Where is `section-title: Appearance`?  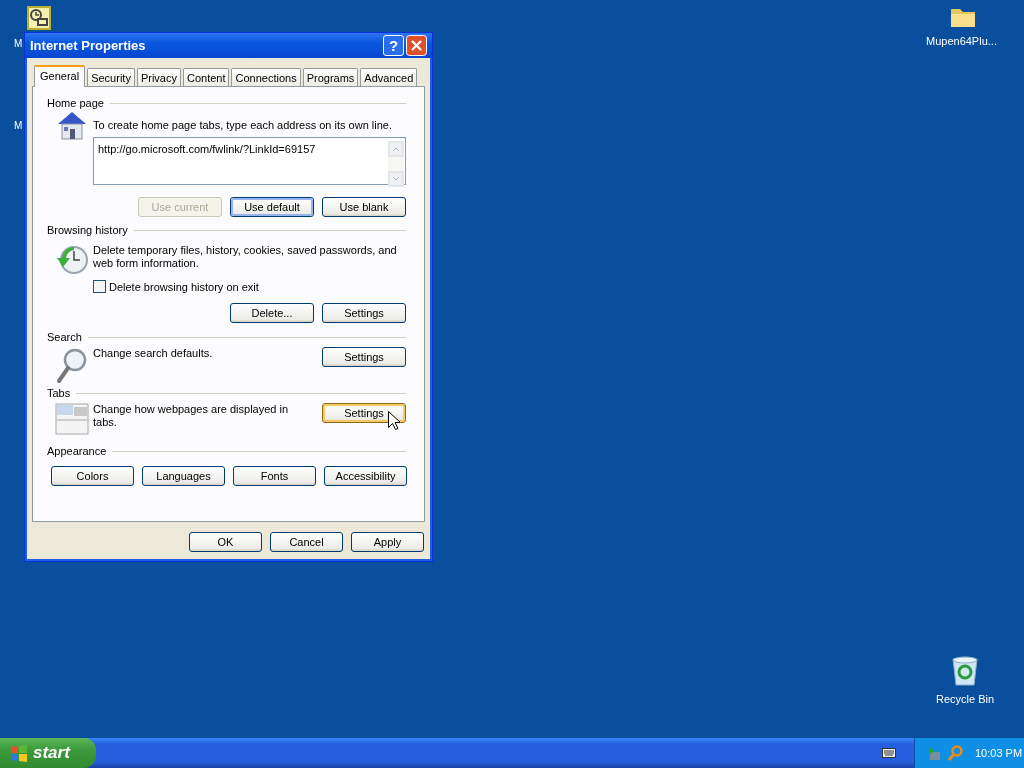 section-title: Appearance is located at coordinates (77, 451).